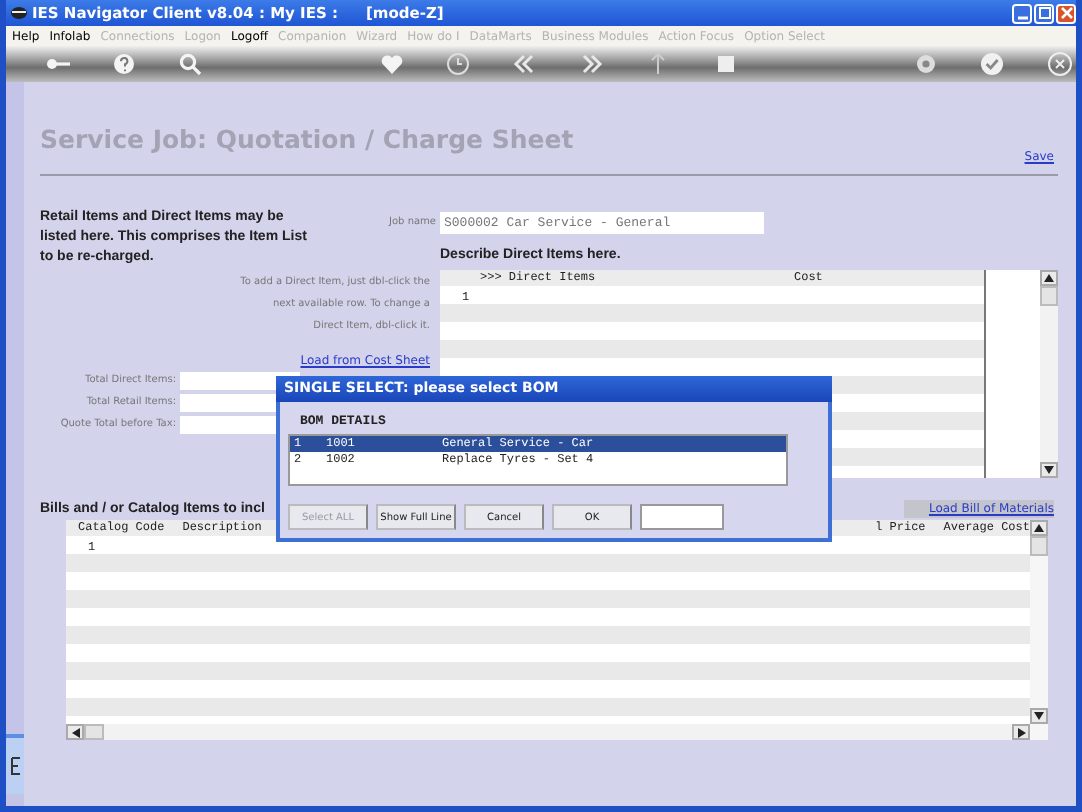 The width and height of the screenshot is (1082, 812). What do you see at coordinates (458, 64) in the screenshot?
I see `clock-icon` at bounding box center [458, 64].